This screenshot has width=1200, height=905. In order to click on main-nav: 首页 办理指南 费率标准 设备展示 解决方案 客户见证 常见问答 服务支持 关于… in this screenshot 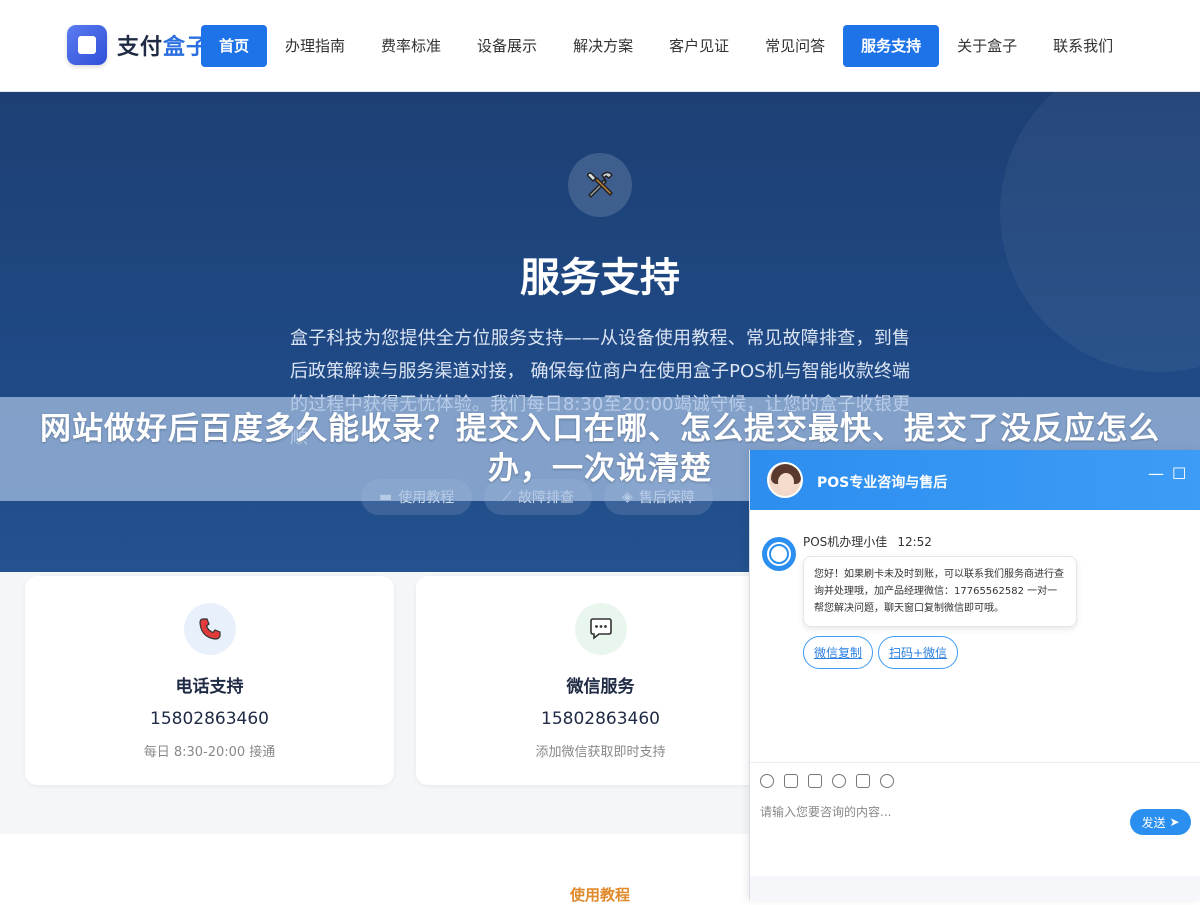, I will do `click(666, 46)`.